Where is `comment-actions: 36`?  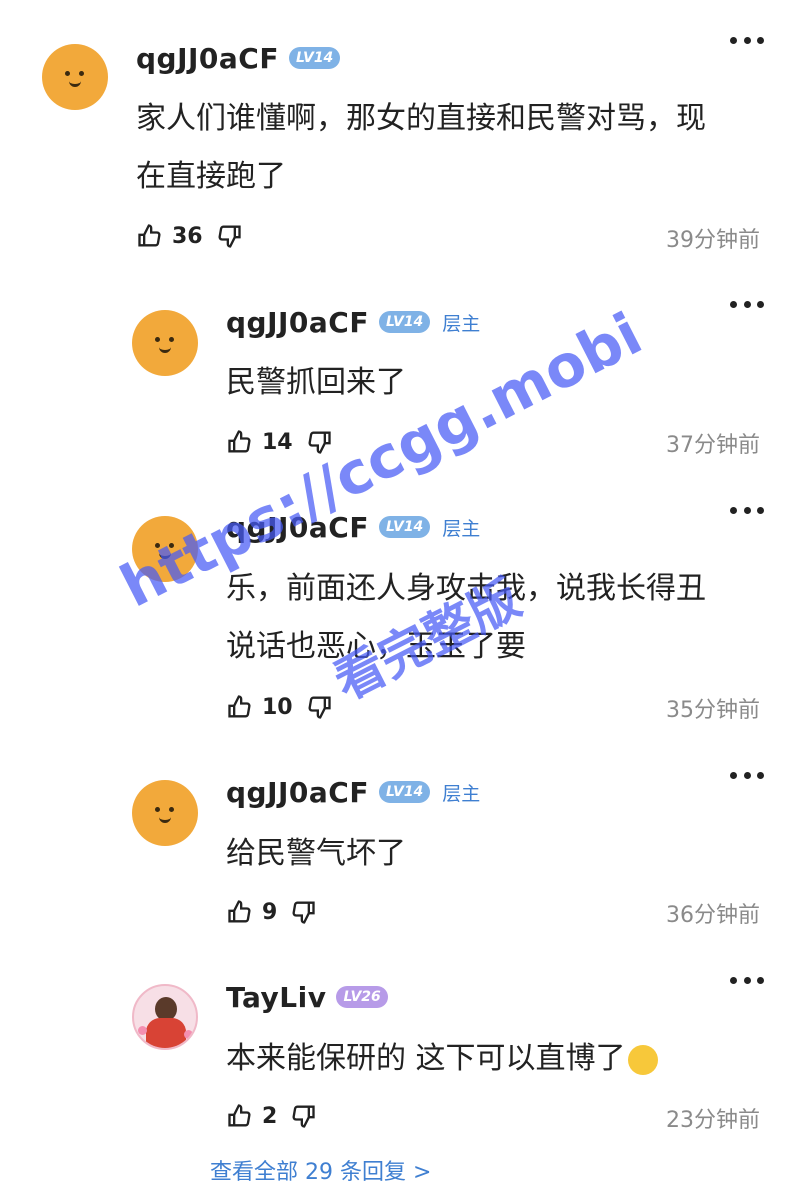 comment-actions: 36 is located at coordinates (189, 236).